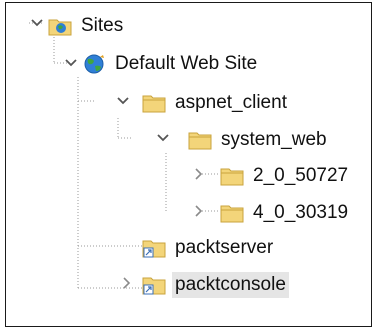  I want to click on tree-node-label: aspnet_client, so click(231, 102).